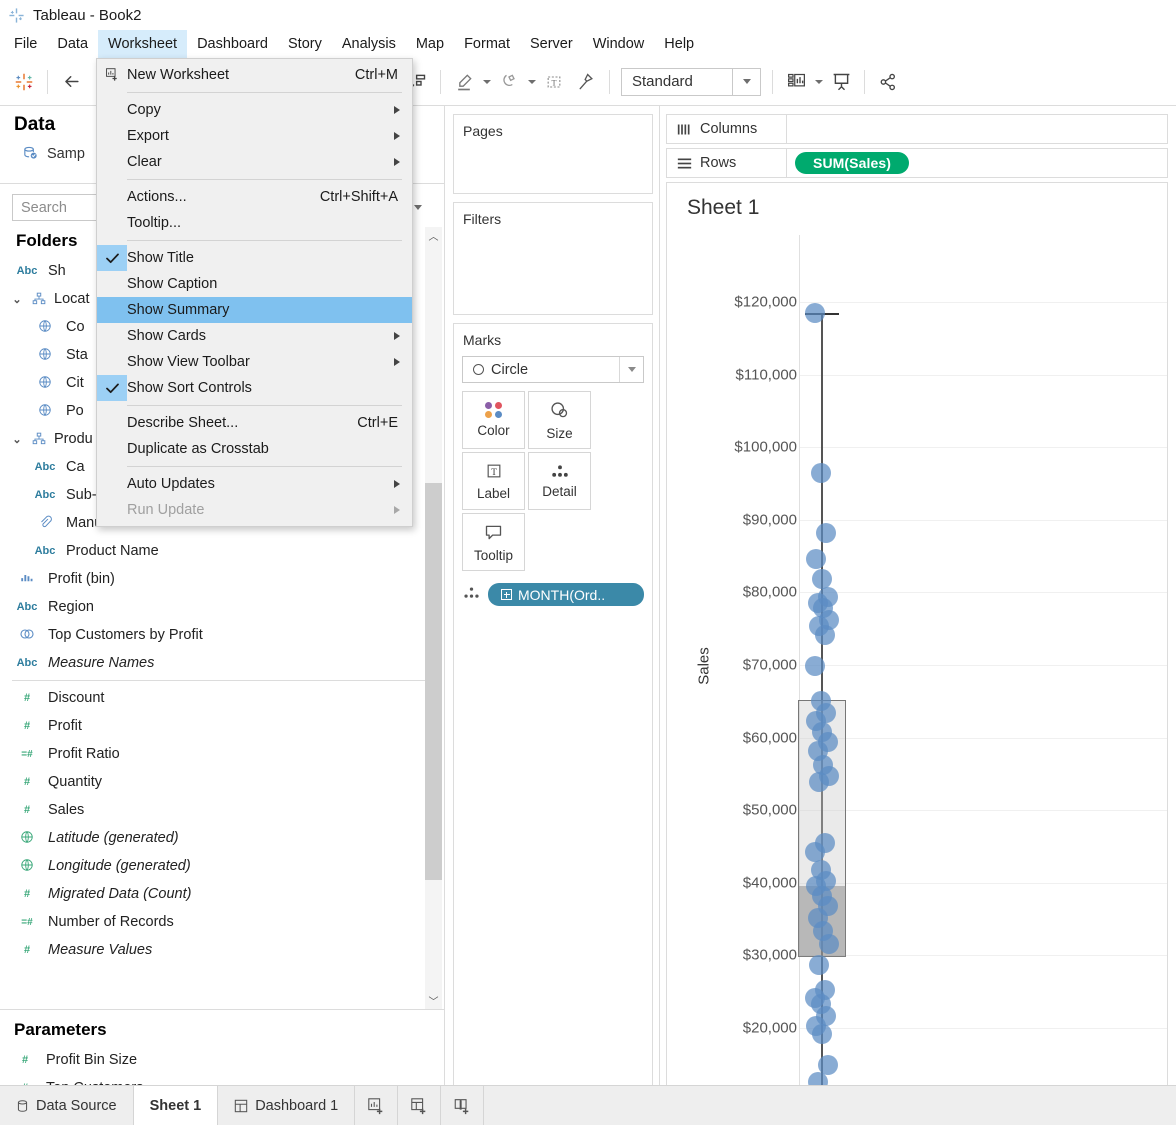 The width and height of the screenshot is (1176, 1125). What do you see at coordinates (977, 163) in the screenshot?
I see `rows-shelf-dropzone: SUM(Sales)` at bounding box center [977, 163].